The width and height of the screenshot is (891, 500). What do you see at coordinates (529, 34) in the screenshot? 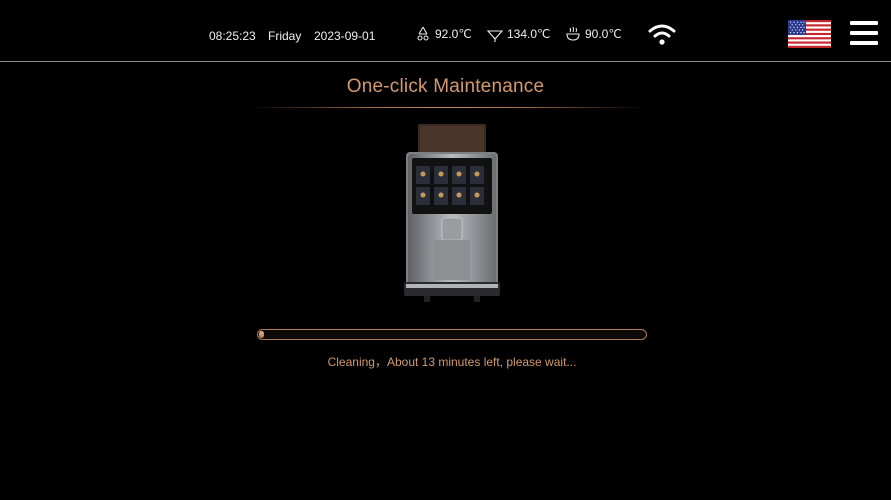
I see `steam-temp-value: 134.0℃` at bounding box center [529, 34].